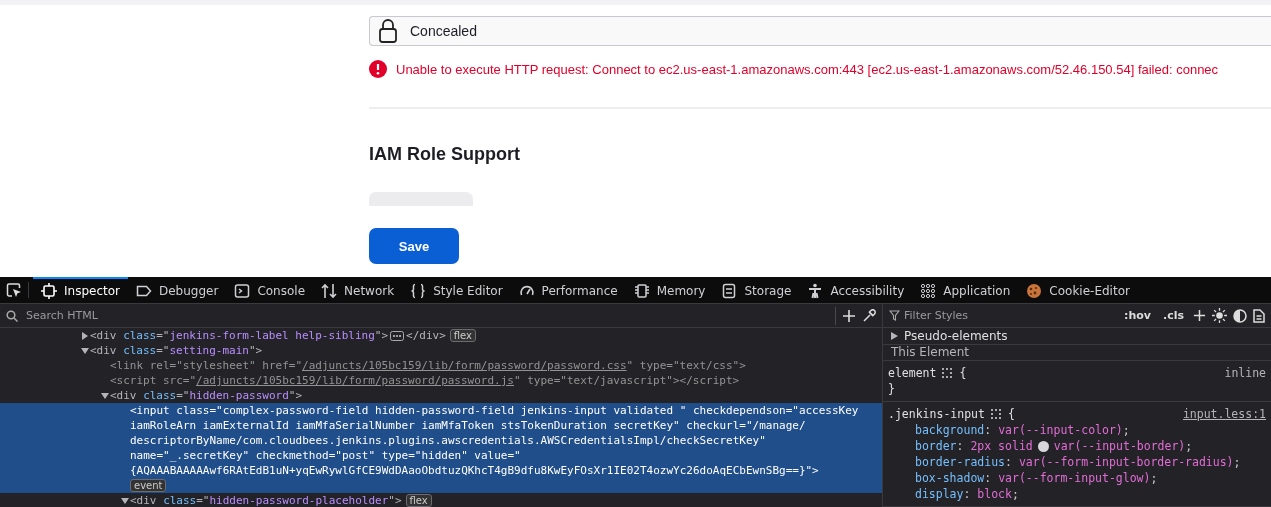  I want to click on arrows-icon, so click(329, 291).